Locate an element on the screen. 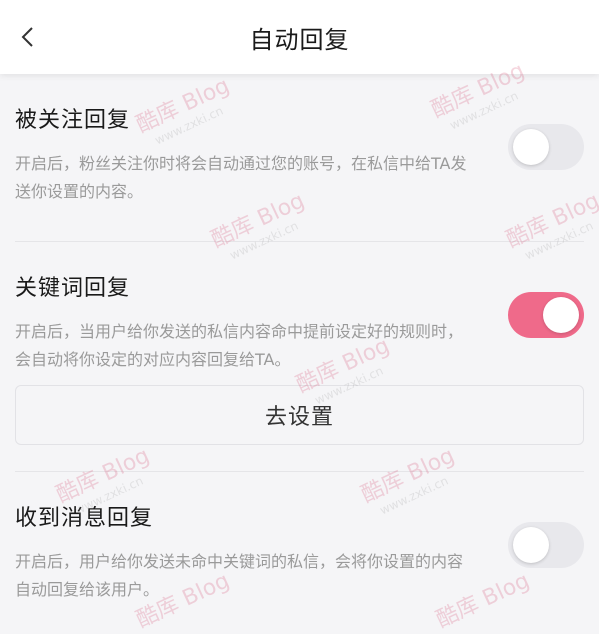  keyword-reply-toggle is located at coordinates (546, 315).